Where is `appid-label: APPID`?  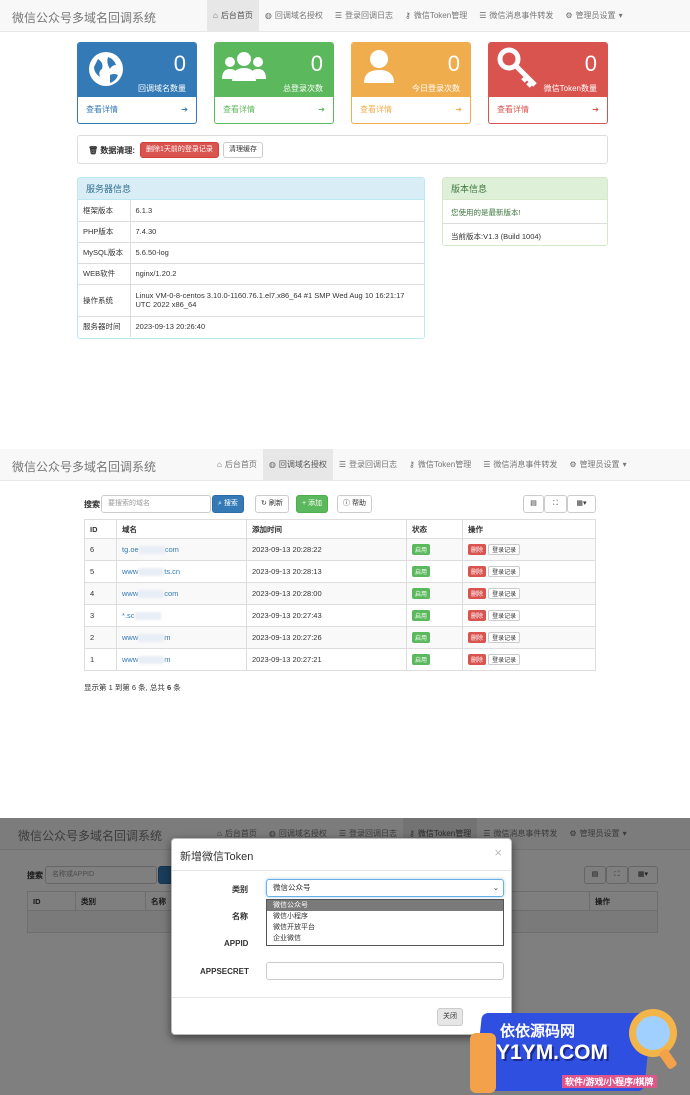
appid-label: APPID is located at coordinates (236, 943).